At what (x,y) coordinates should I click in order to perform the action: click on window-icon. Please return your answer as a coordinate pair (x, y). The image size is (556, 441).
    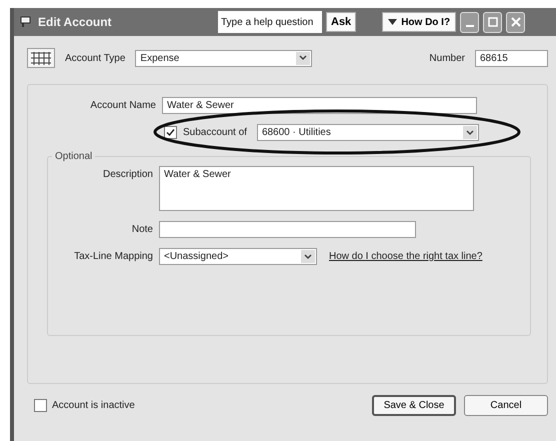
    Looking at the image, I should click on (26, 22).